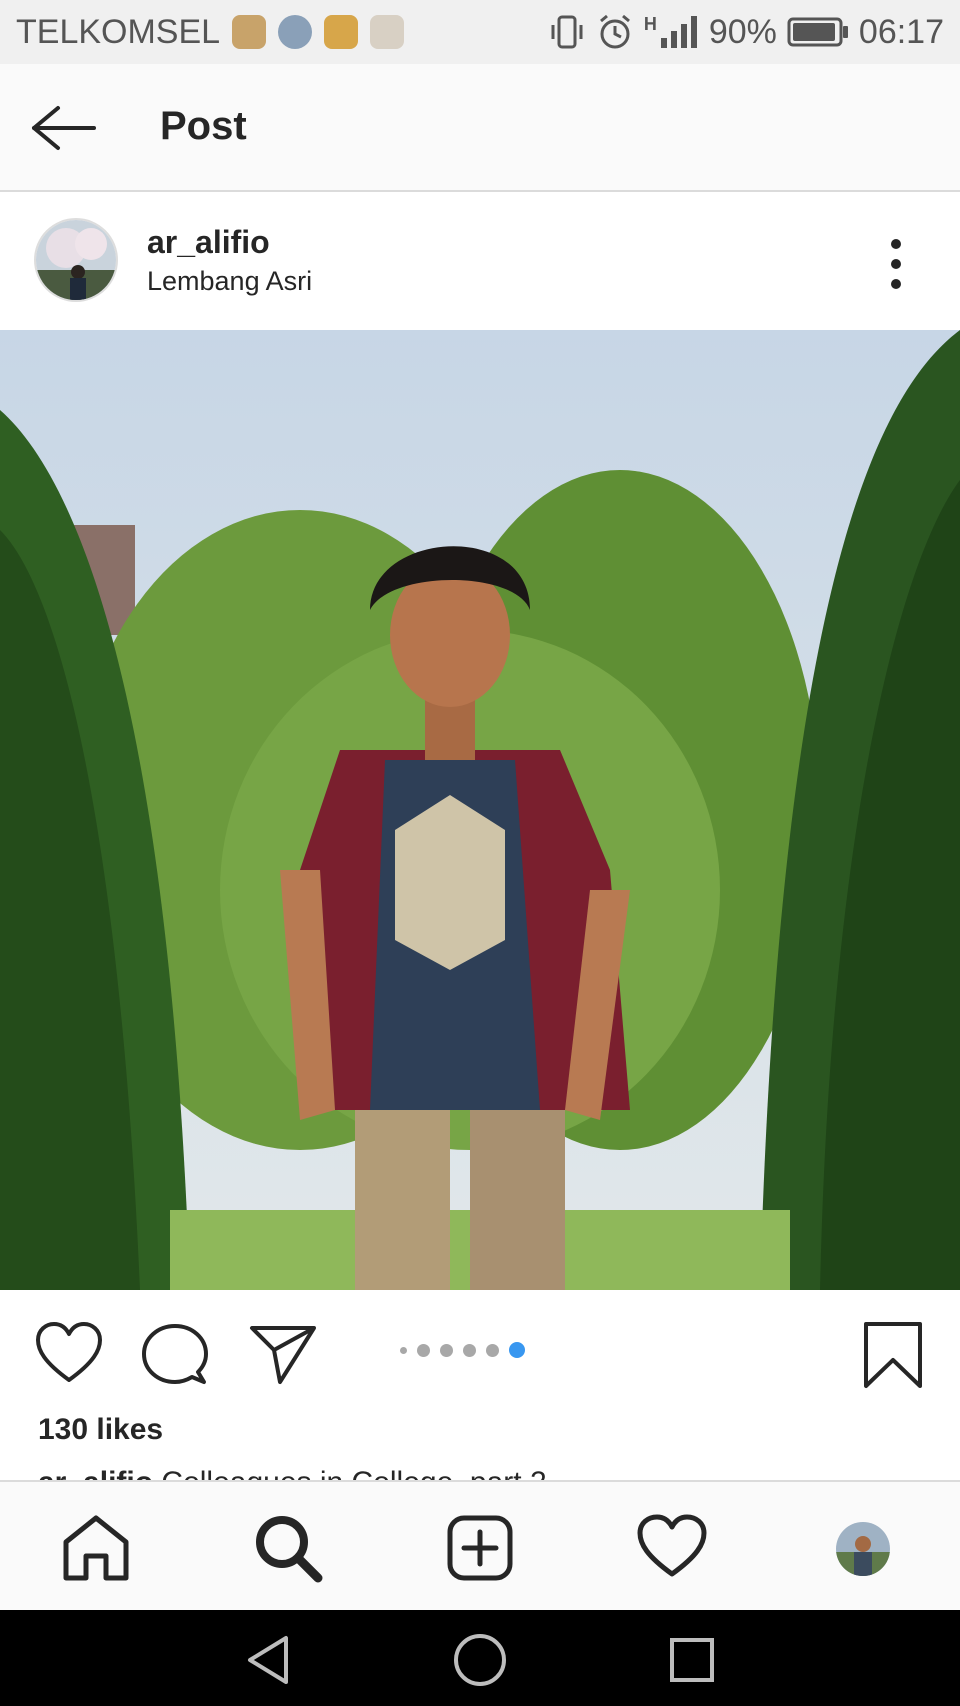  I want to click on page-title: Post, so click(203, 126).